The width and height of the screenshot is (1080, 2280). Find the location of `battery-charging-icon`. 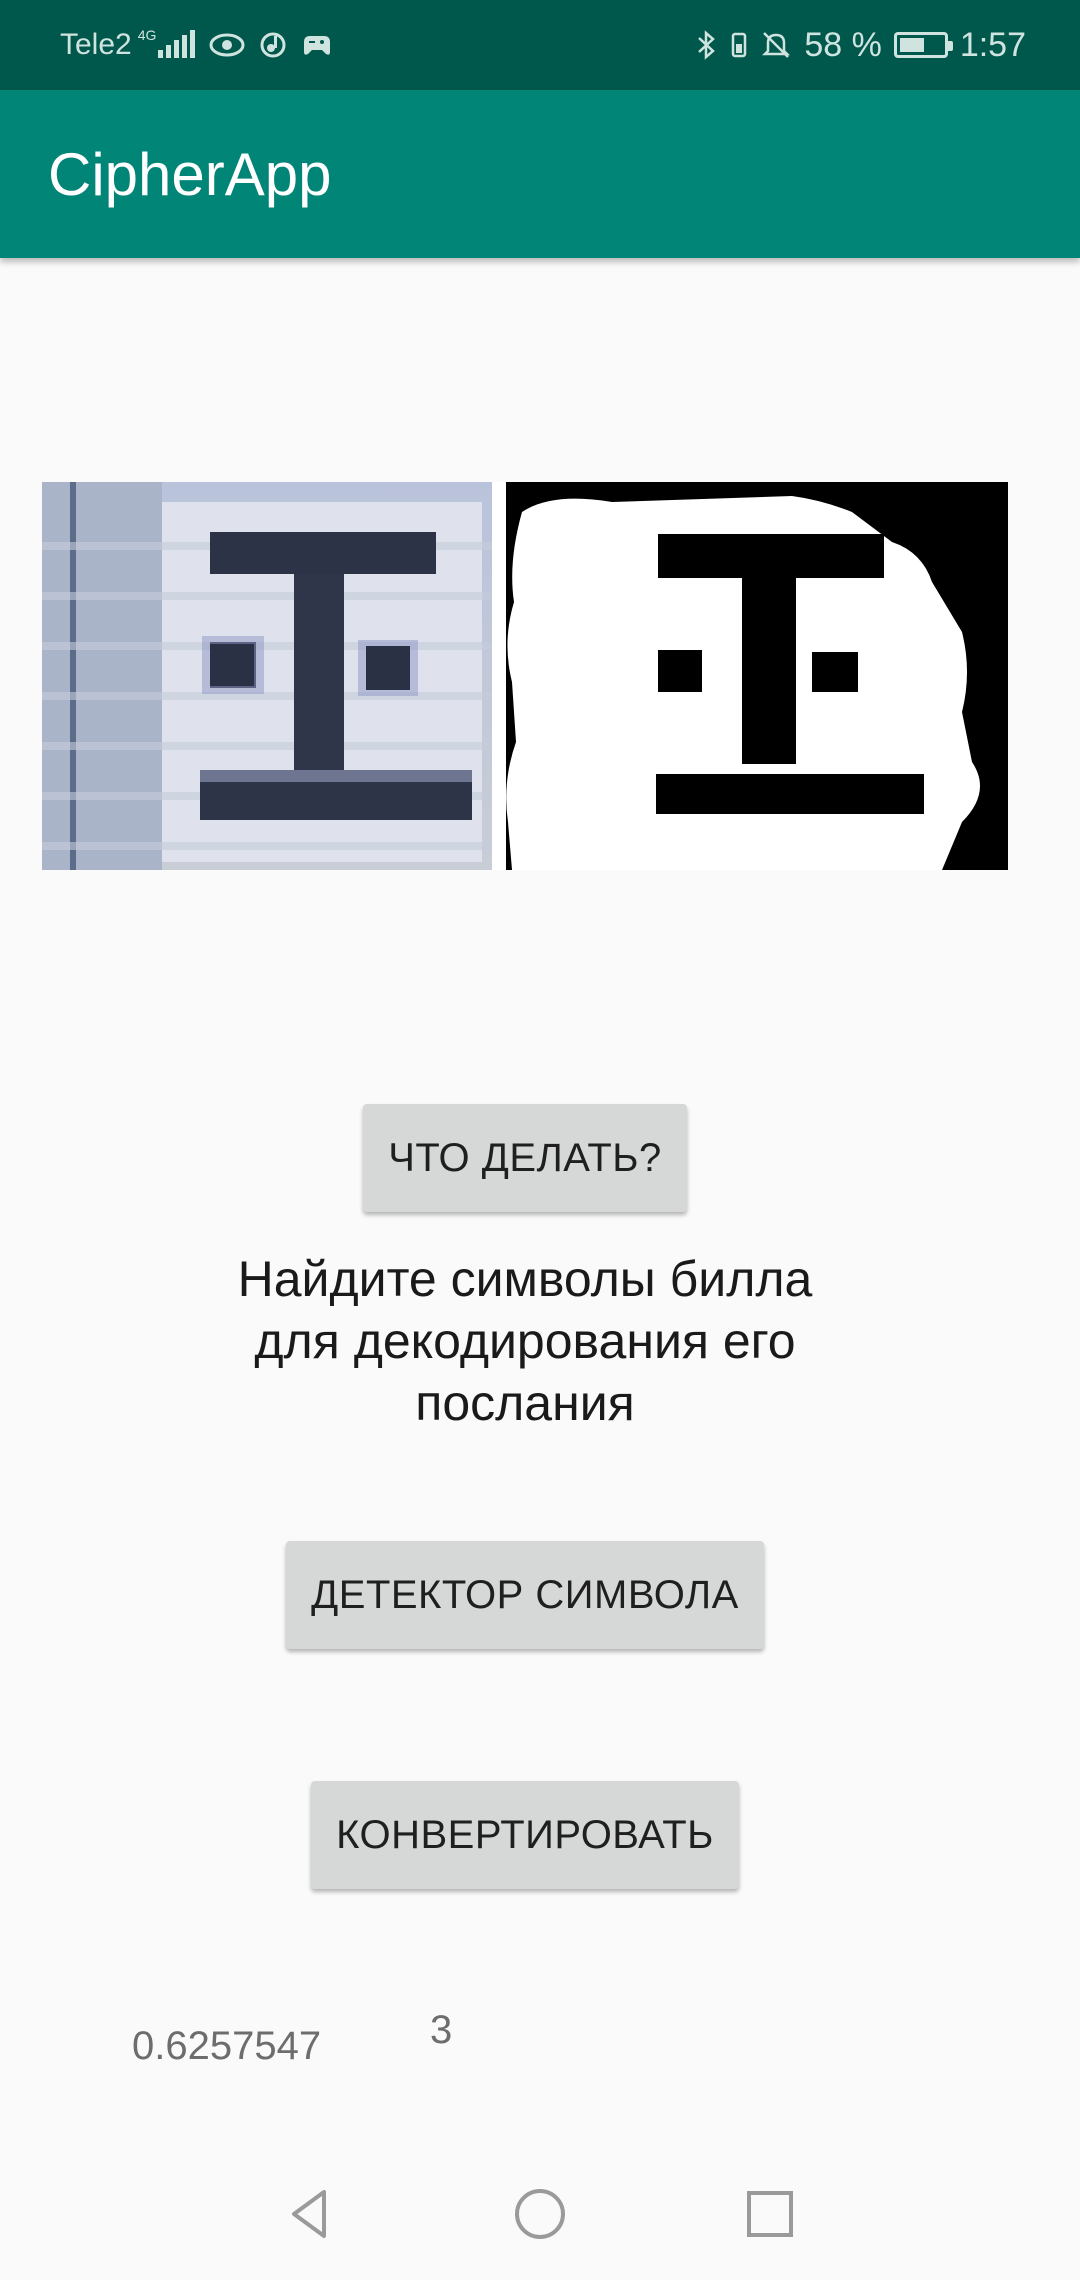

battery-charging-icon is located at coordinates (923, 45).